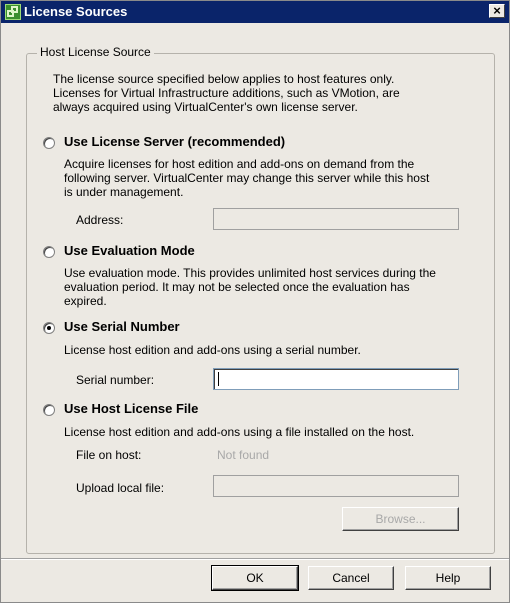 This screenshot has width=510, height=603. What do you see at coordinates (218, 379) in the screenshot?
I see `text-caret` at bounding box center [218, 379].